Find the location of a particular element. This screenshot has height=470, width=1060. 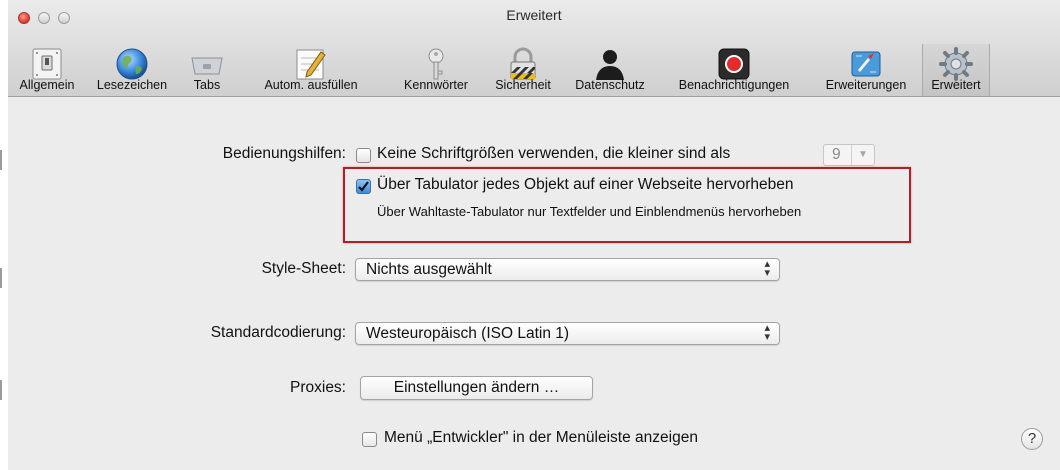

toolbar-item-tabs: Tabs is located at coordinates (207, 70).